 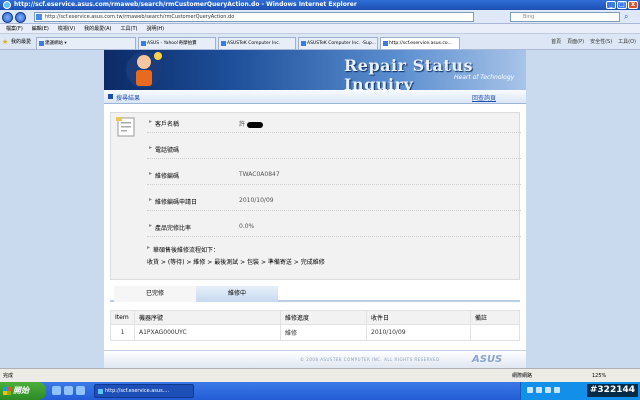 I want to click on cell-received: 2010/10/09, so click(x=418, y=332).